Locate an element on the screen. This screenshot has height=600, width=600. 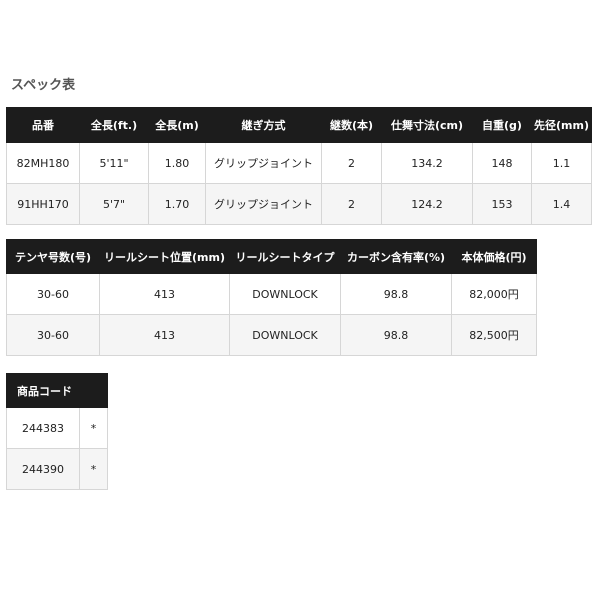
col-header-model: 品番 is located at coordinates (43, 125).